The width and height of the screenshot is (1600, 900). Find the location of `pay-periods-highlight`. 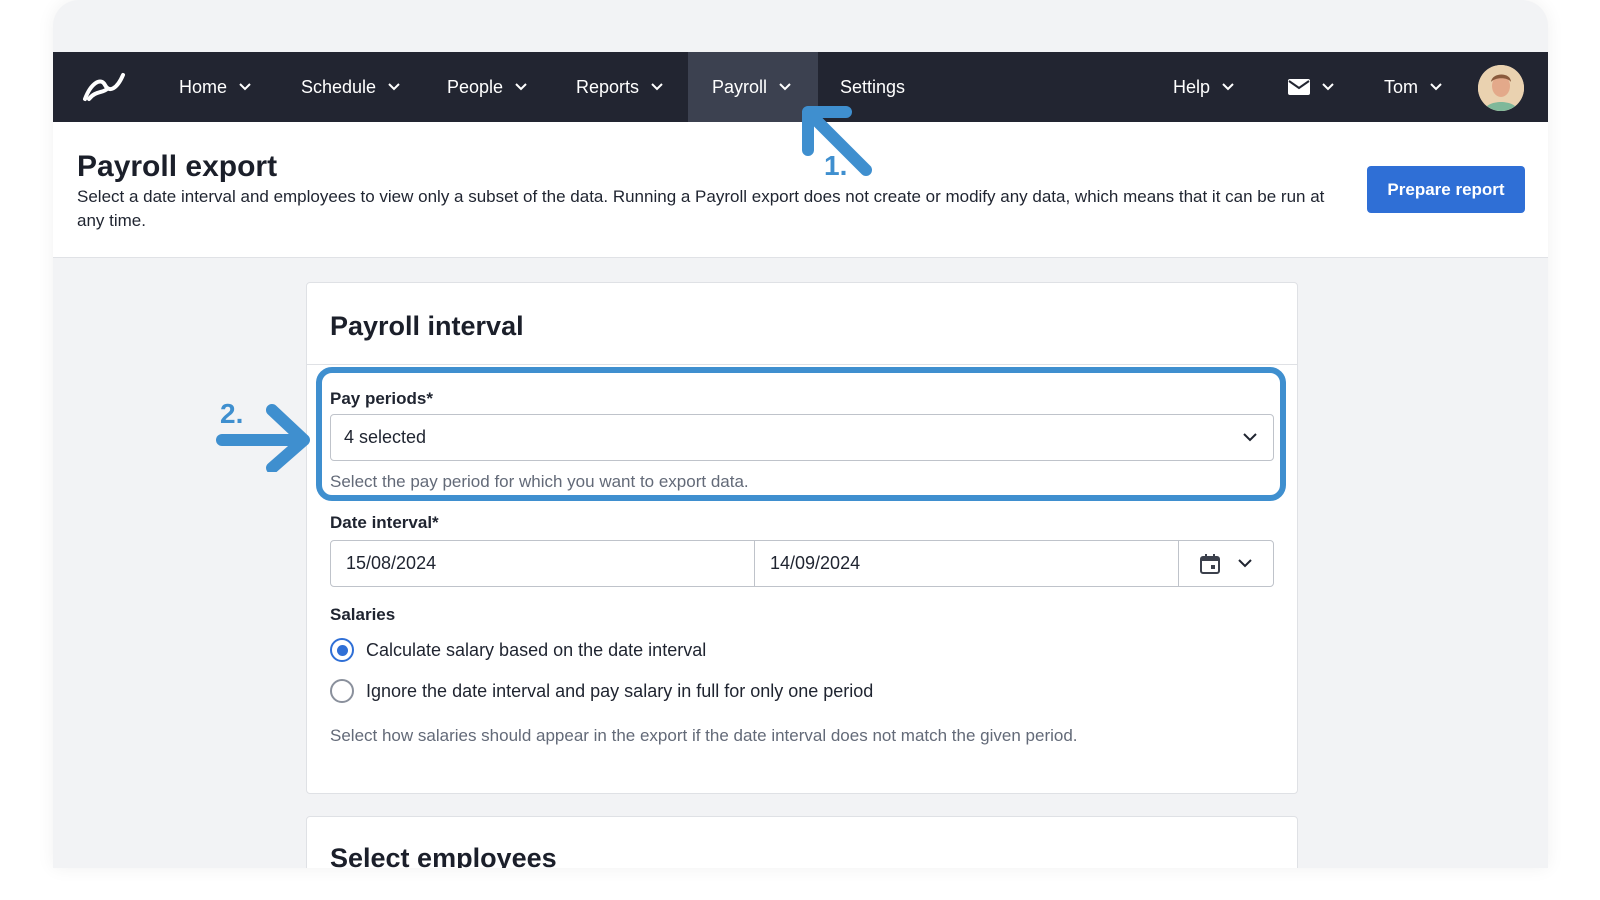

pay-periods-highlight is located at coordinates (801, 434).